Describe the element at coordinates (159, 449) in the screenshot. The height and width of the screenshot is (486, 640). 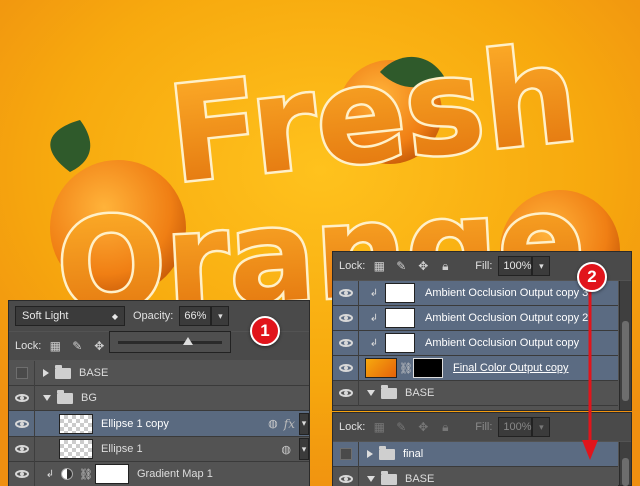
I see `layer-row-ellipse-1: Ellipse 1 ◍ ▾` at that location.